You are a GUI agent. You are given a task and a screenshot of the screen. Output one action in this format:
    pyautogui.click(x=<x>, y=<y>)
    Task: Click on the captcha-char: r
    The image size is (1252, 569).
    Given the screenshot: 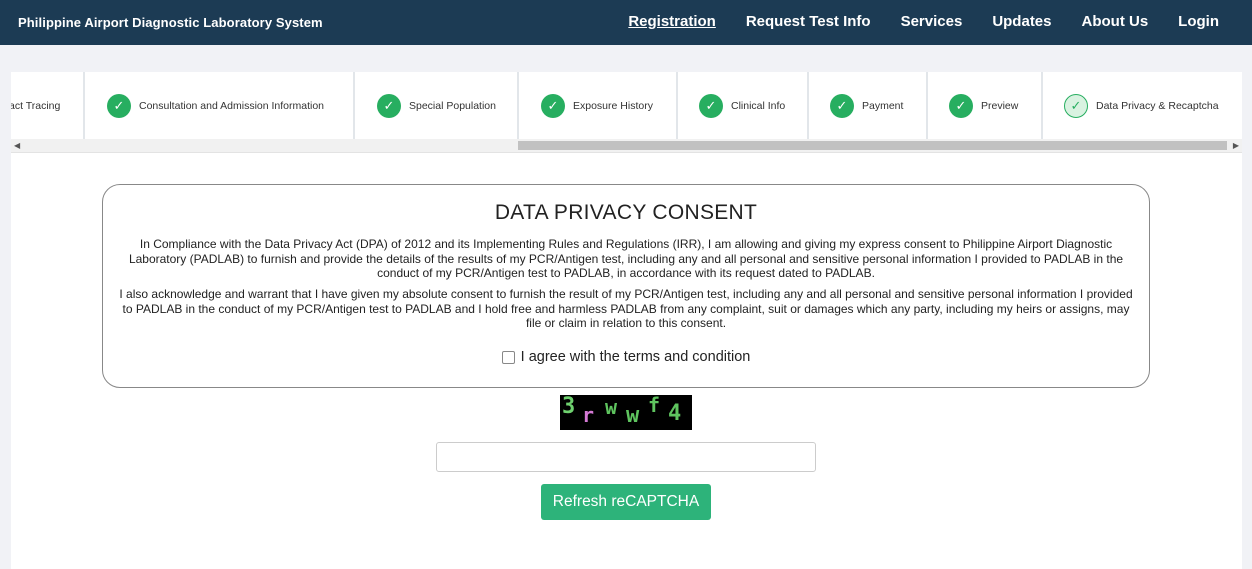 What is the action you would take?
    pyautogui.click(x=588, y=415)
    